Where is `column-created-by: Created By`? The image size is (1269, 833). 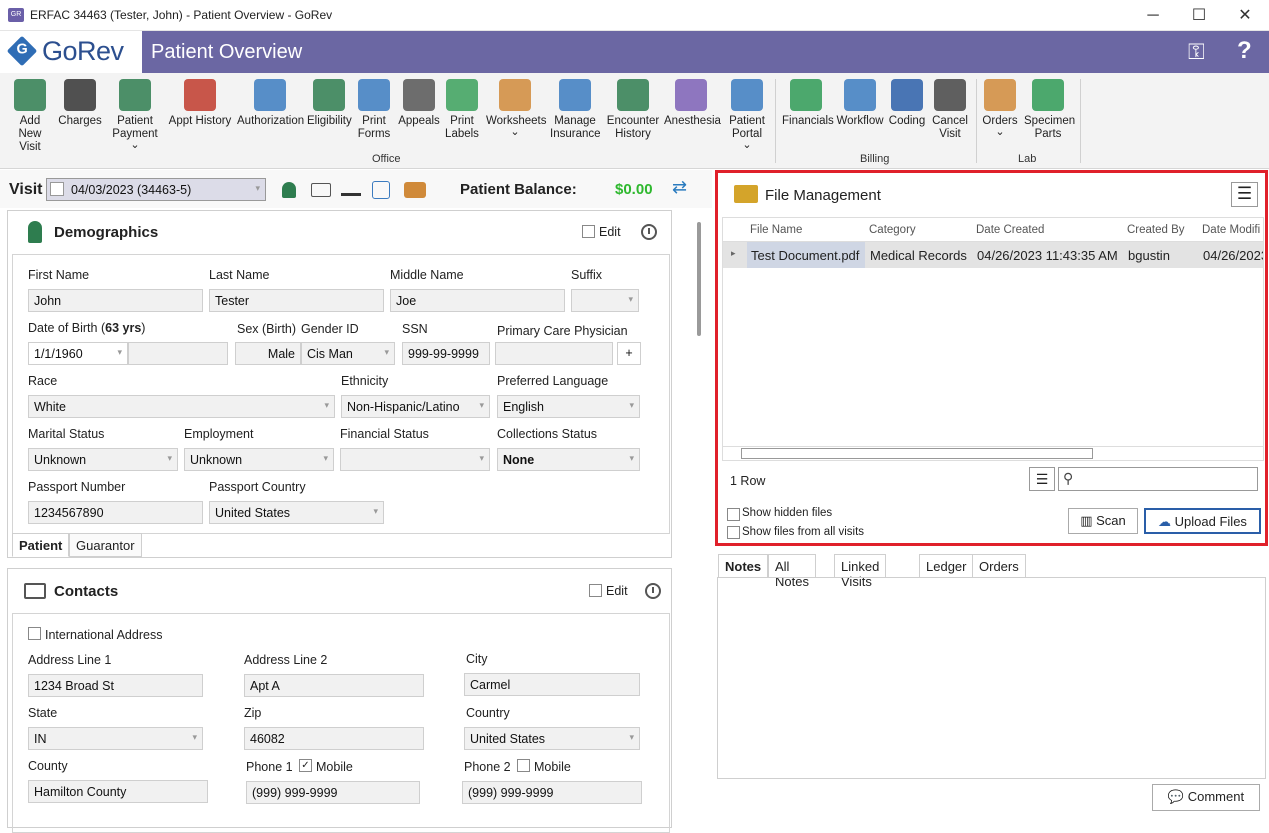
column-created-by: Created By is located at coordinates (1156, 230).